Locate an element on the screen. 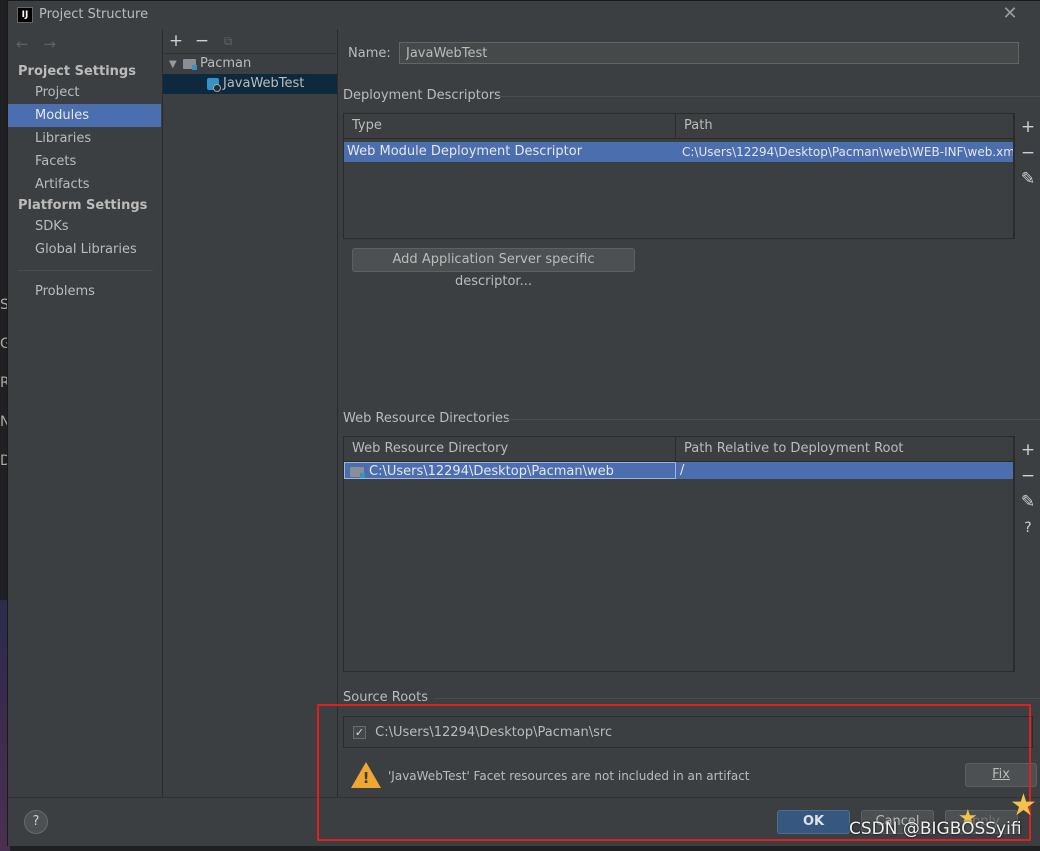 The image size is (1040, 851). cell-directory: C:\Users\12294\Desktop\Pacman\web is located at coordinates (510, 470).